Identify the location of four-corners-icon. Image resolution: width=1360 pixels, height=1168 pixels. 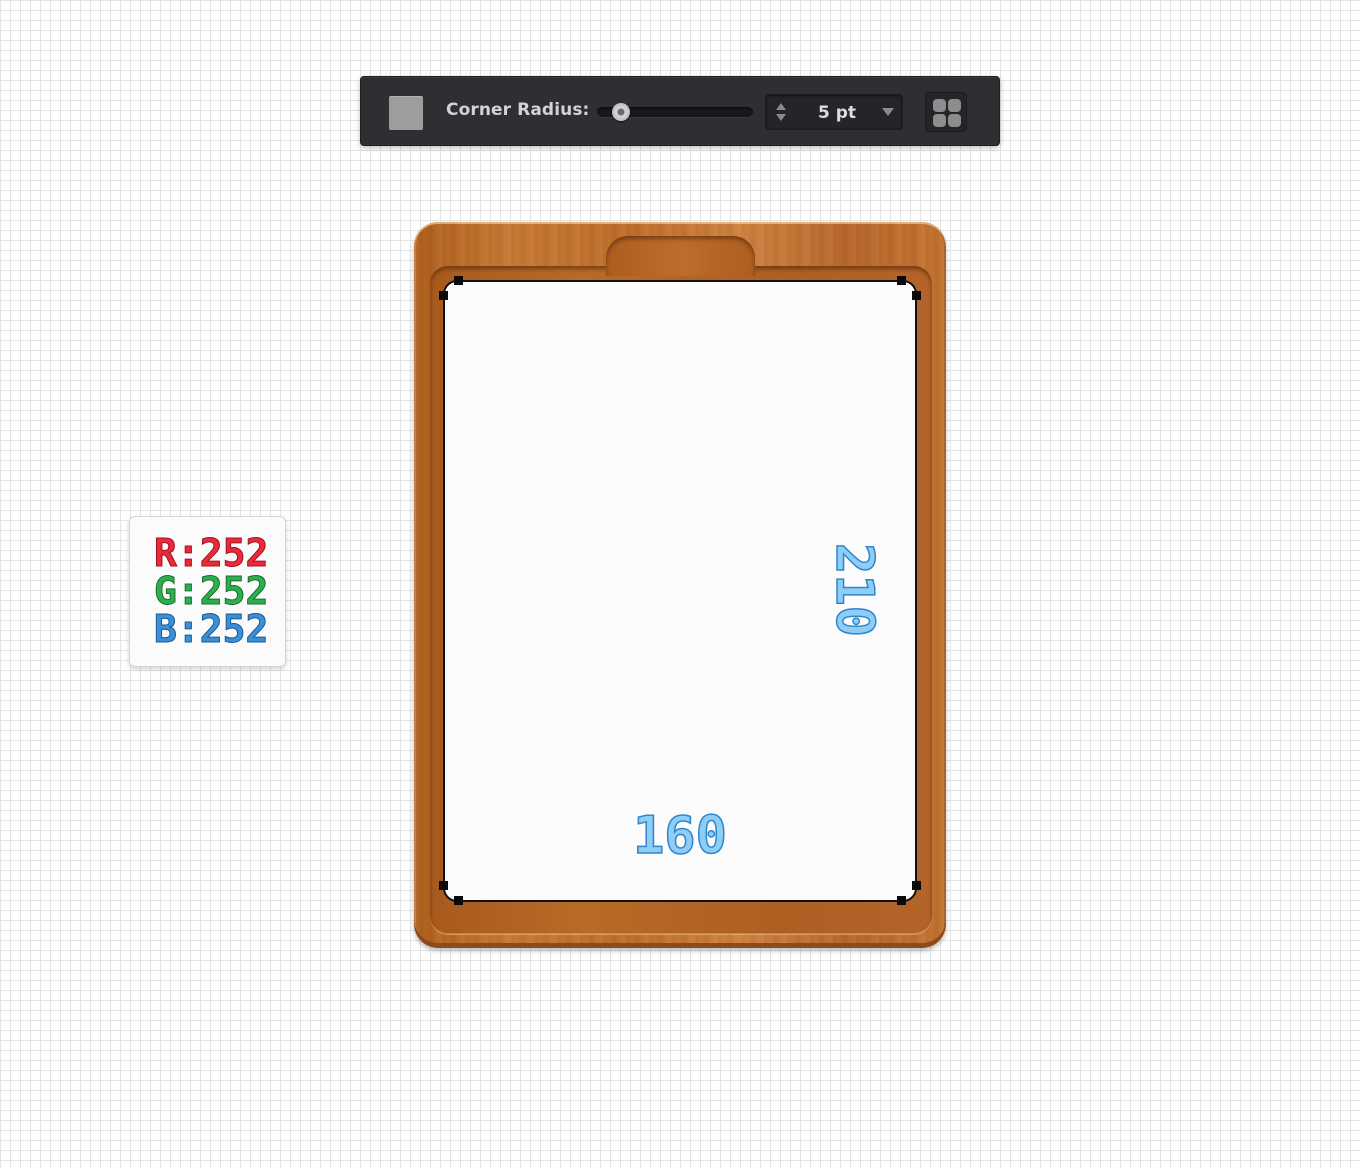
(947, 113).